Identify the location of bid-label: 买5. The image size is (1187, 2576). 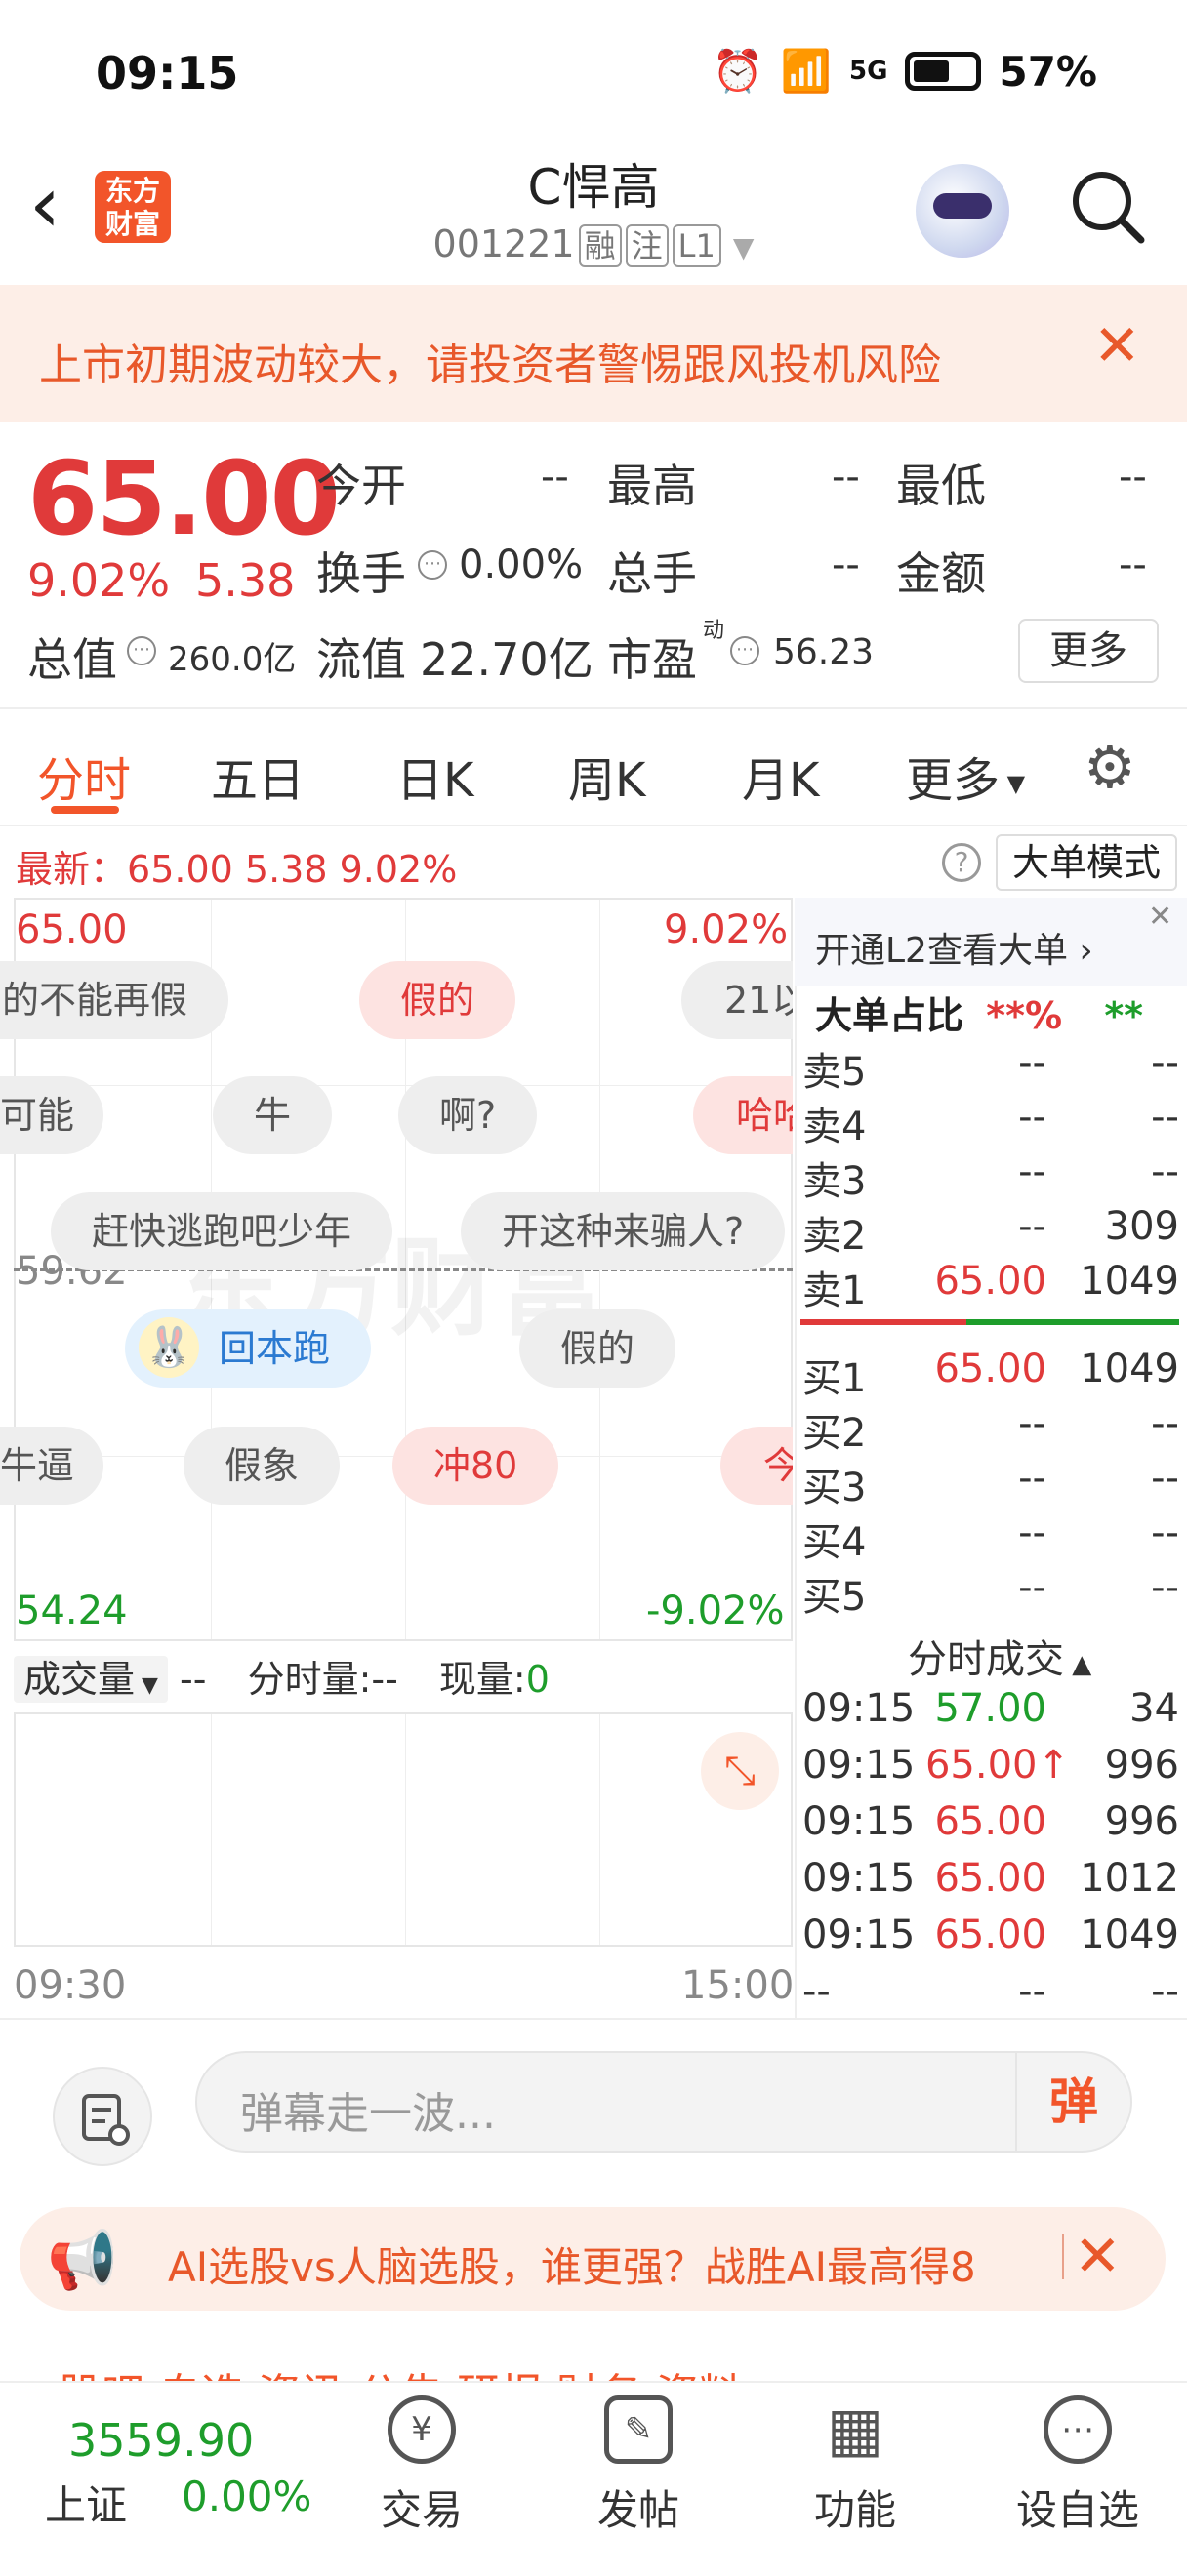
(834, 1597).